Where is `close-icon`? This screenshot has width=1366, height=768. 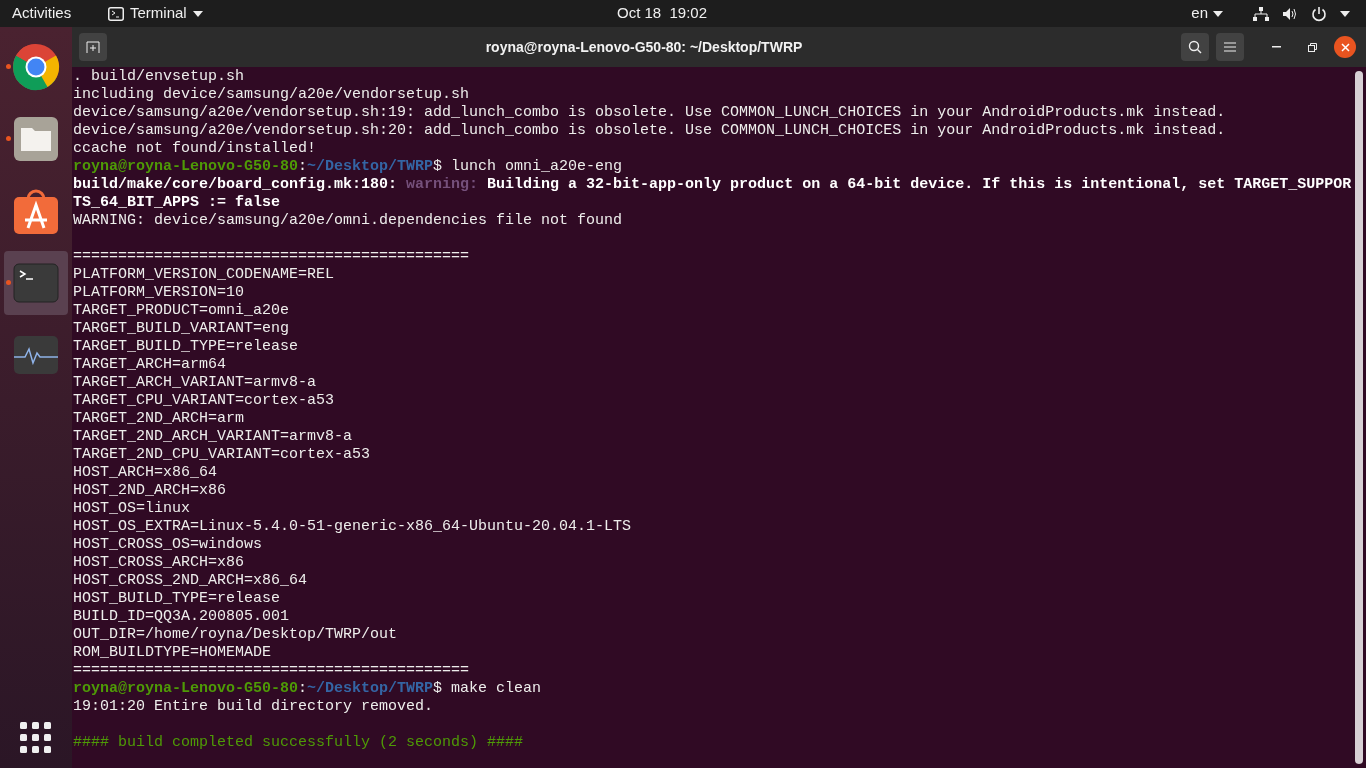 close-icon is located at coordinates (1345, 47).